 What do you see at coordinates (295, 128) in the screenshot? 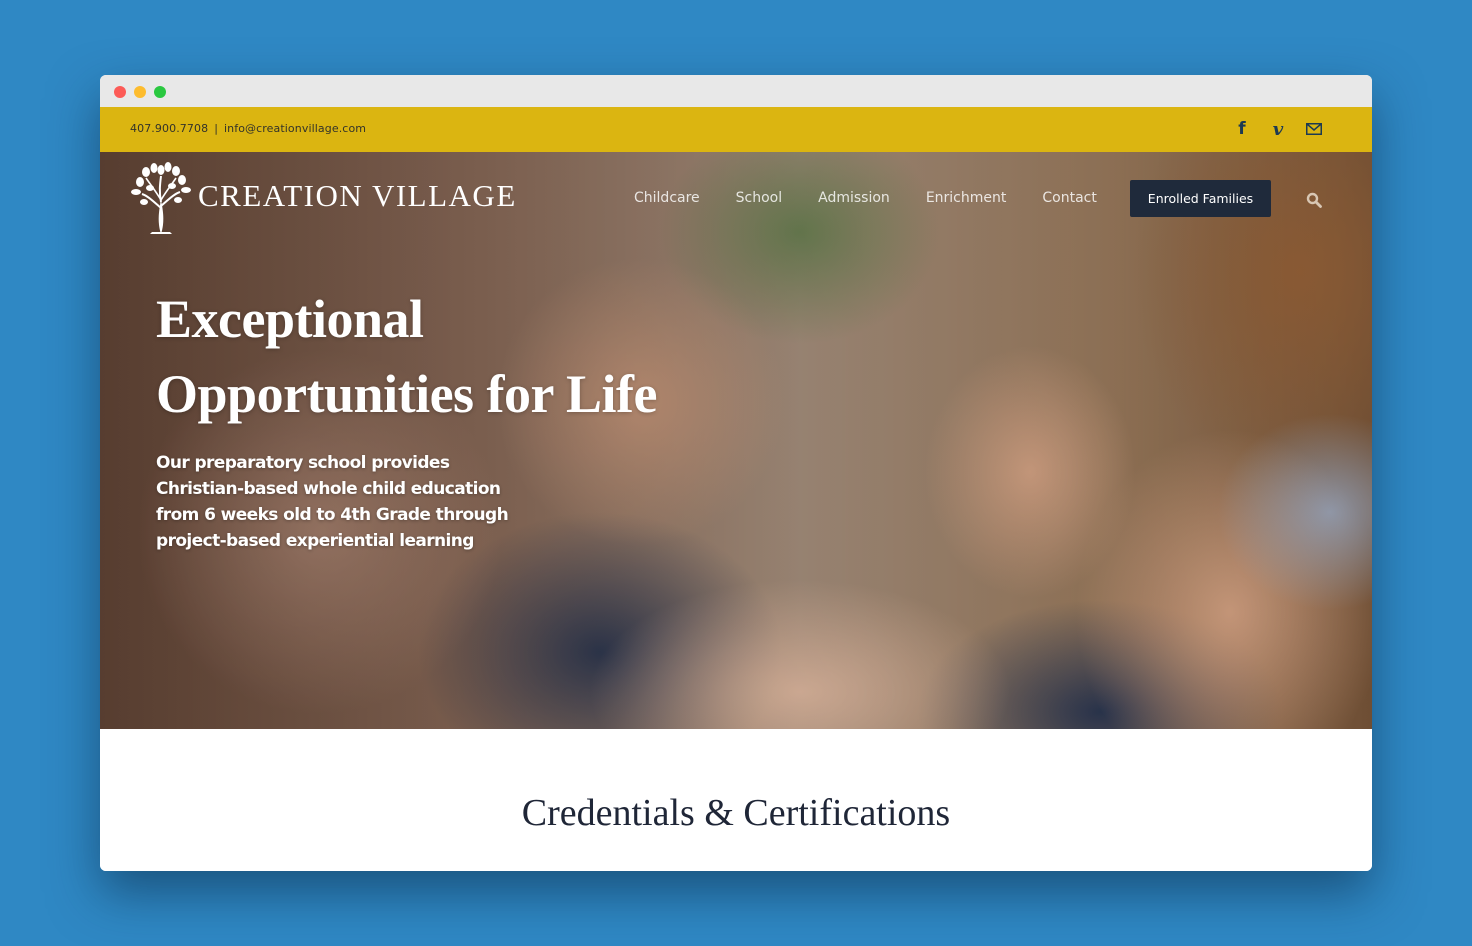
I see `email-link: info@creationvillage.com` at bounding box center [295, 128].